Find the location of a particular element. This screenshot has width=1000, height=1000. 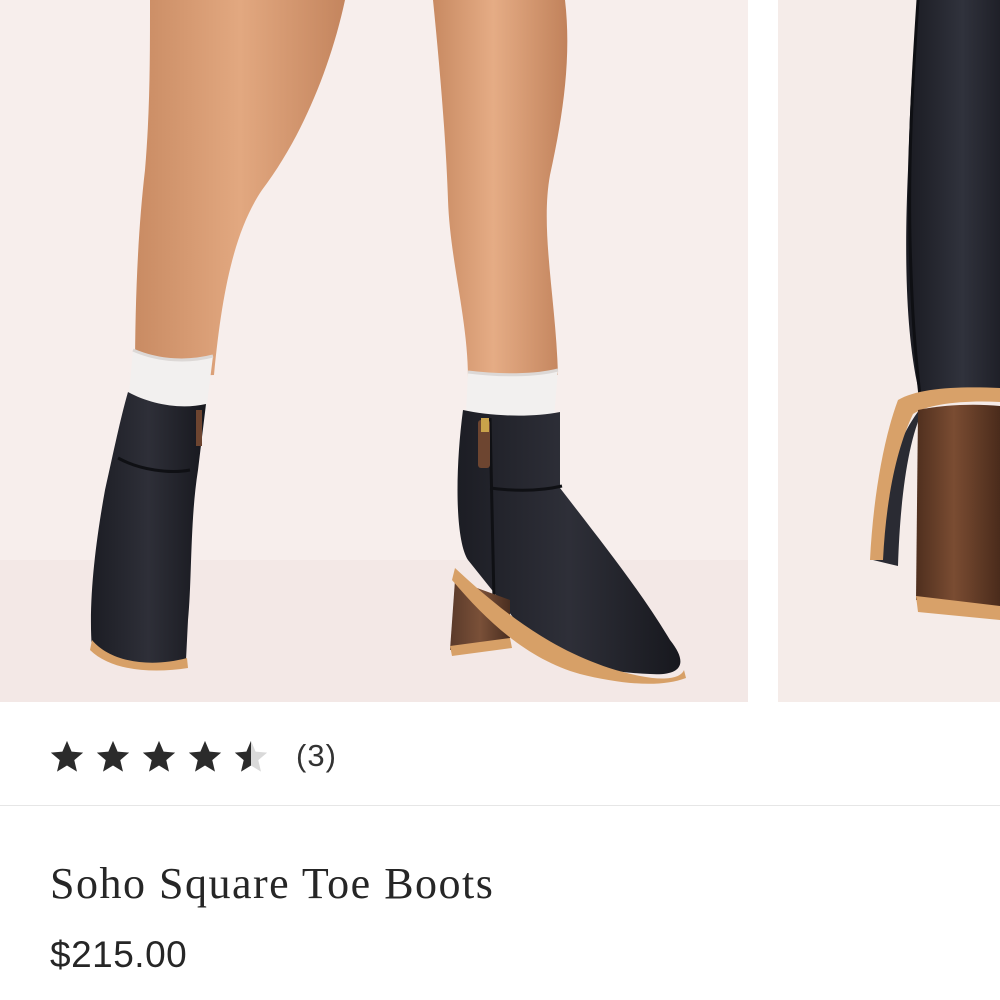

rating-stars is located at coordinates (163, 757).